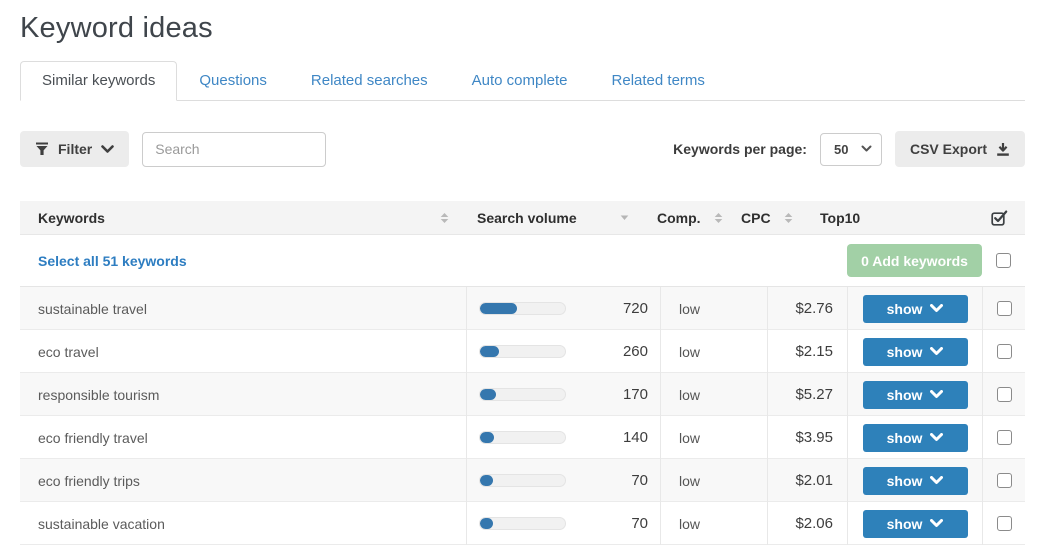  Describe the element at coordinates (234, 149) in the screenshot. I see `search-input` at that location.